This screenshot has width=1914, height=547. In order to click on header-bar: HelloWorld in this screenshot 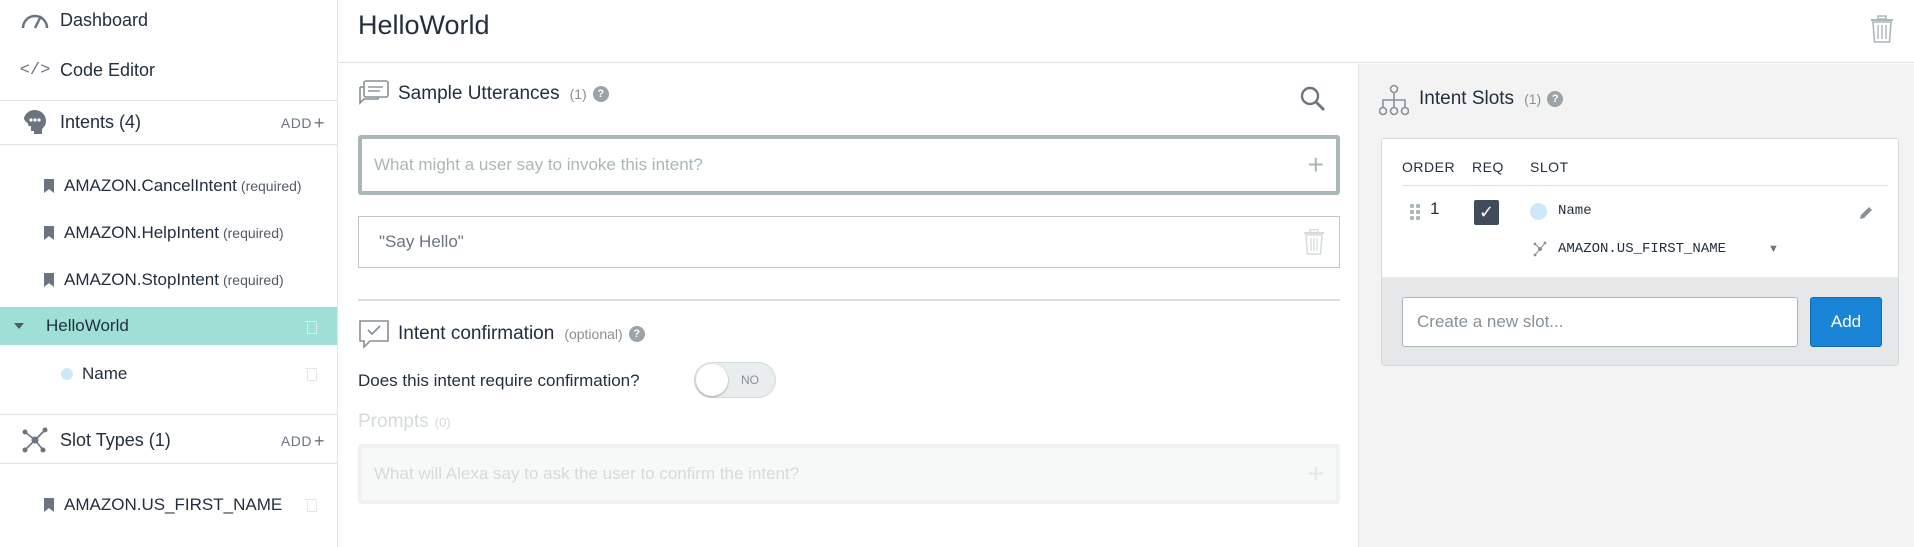, I will do `click(1126, 31)`.